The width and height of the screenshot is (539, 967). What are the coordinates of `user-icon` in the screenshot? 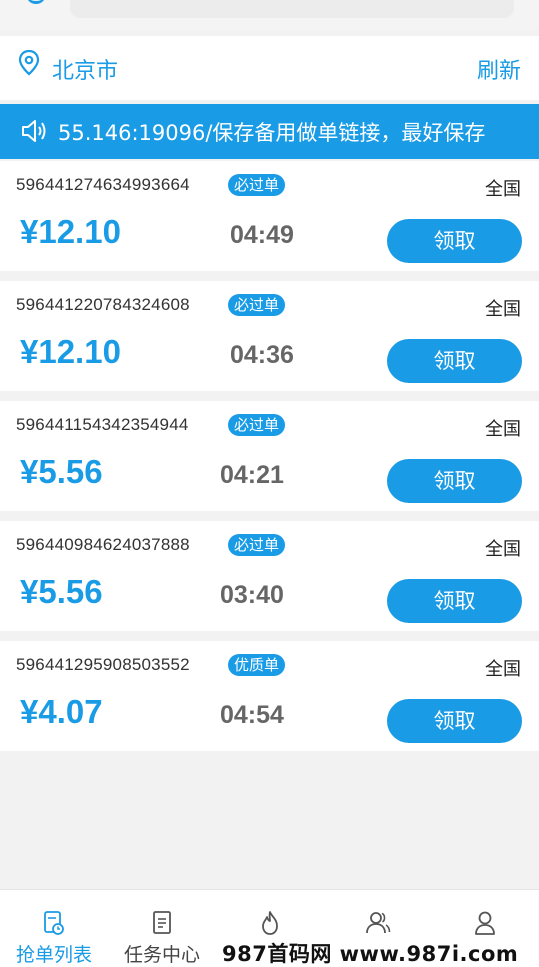 It's located at (485, 923).